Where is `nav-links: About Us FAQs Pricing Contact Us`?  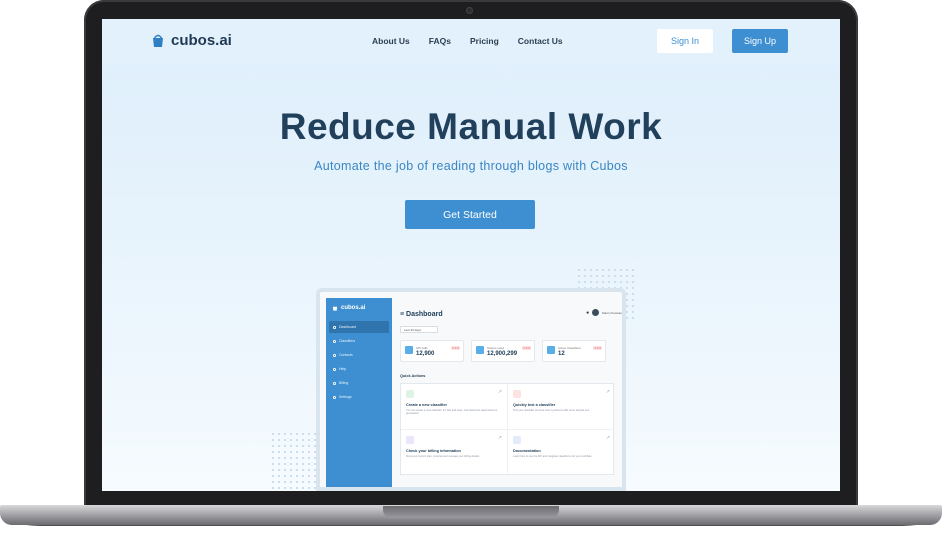 nav-links: About Us FAQs Pricing Contact Us is located at coordinates (467, 41).